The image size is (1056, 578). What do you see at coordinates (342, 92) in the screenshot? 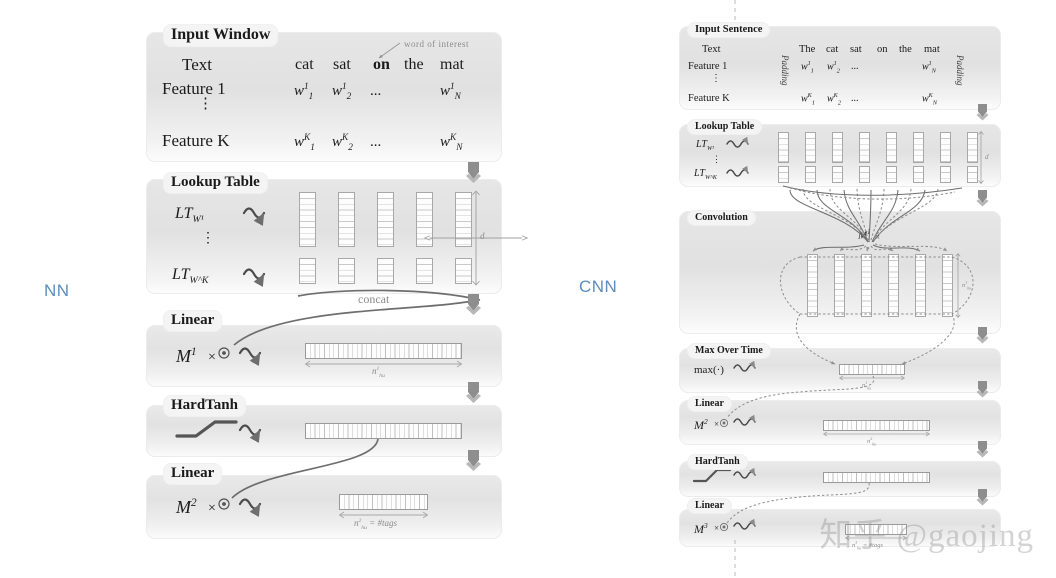
I see `nn-f1-w2: w12` at bounding box center [342, 92].